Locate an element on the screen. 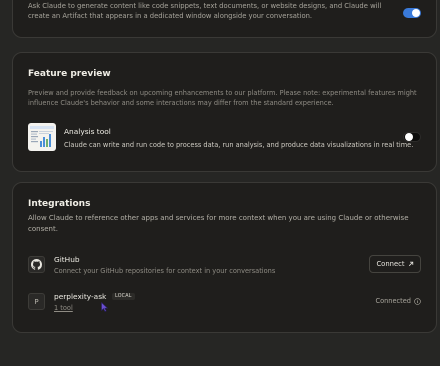  github-icon-box is located at coordinates (36, 264).